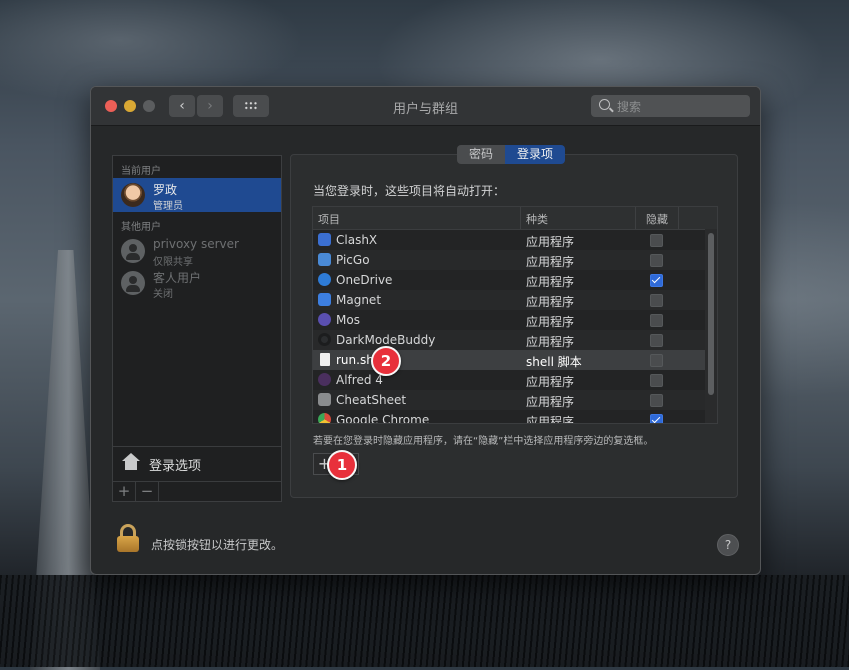  Describe the element at coordinates (325, 359) in the screenshot. I see `document-icon` at that location.